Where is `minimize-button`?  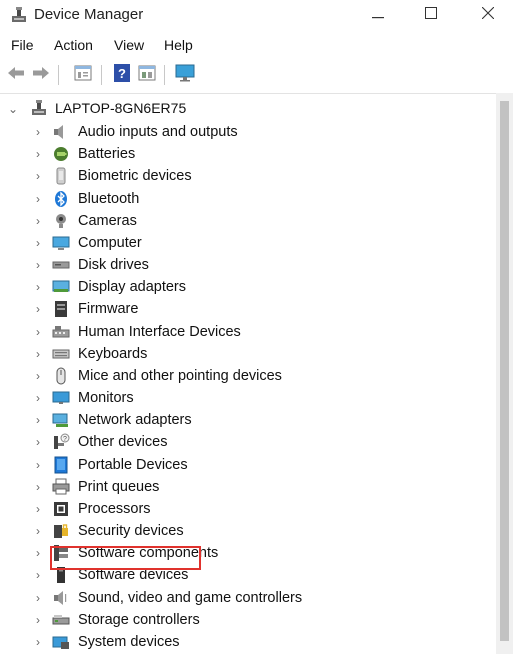 minimize-button is located at coordinates (378, 15).